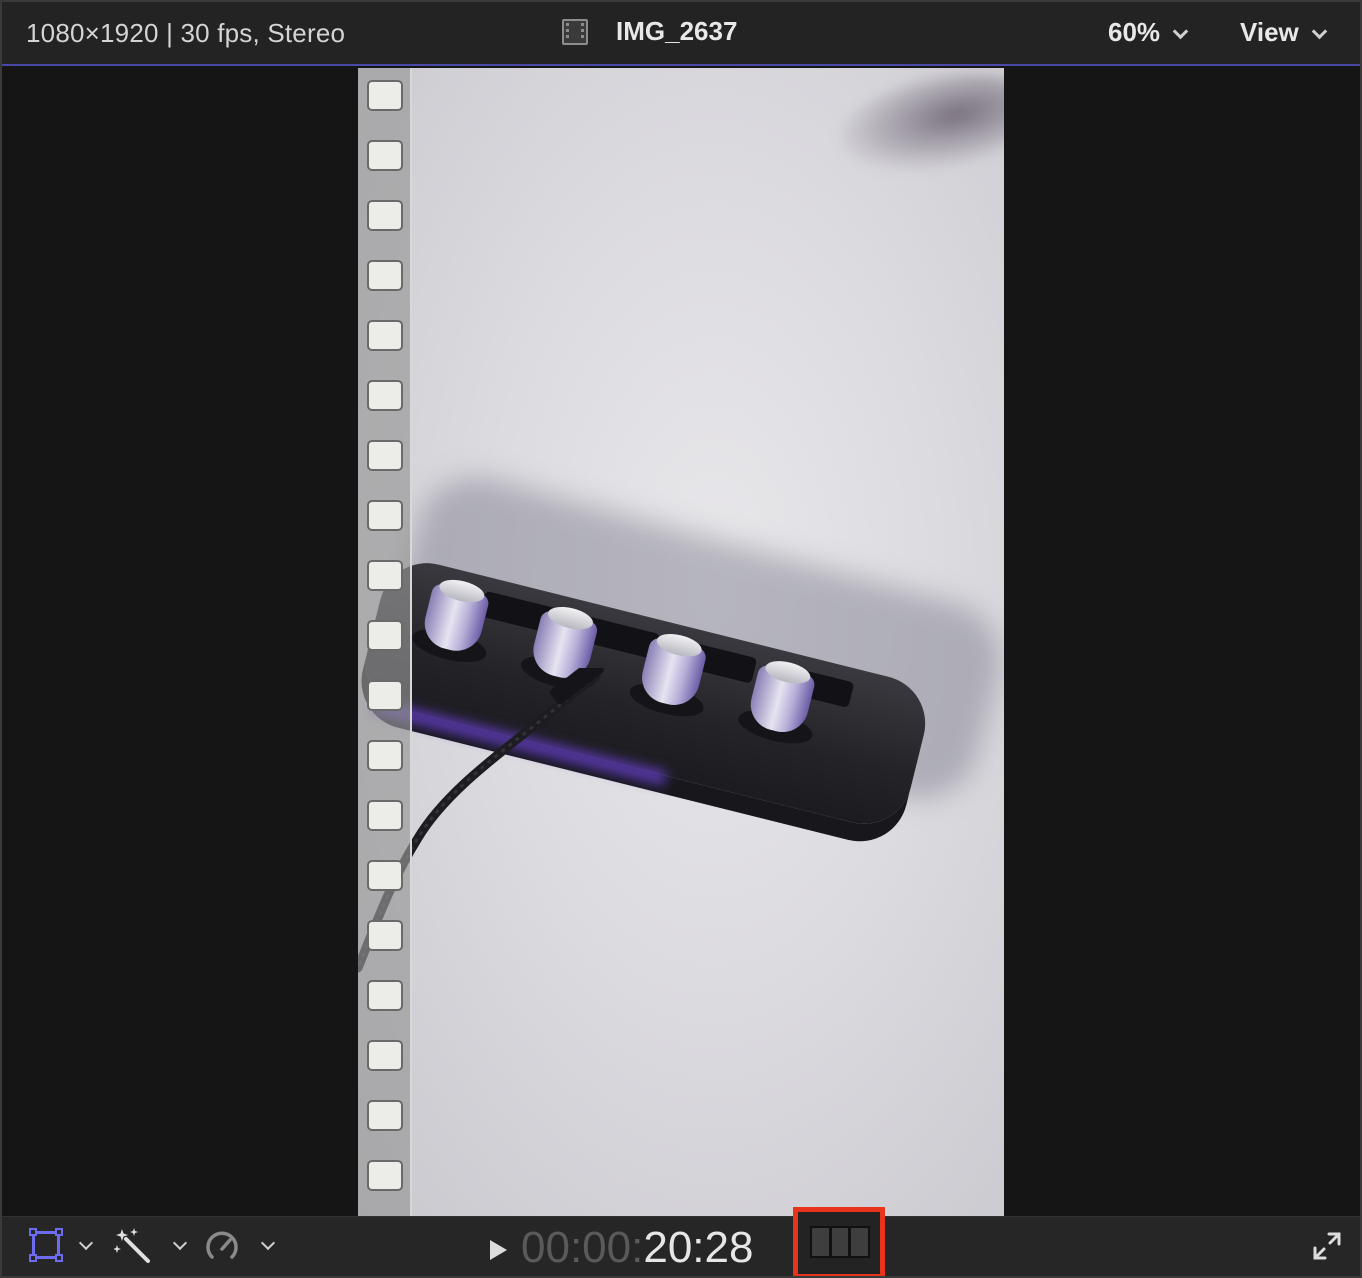 This screenshot has width=1362, height=1278. What do you see at coordinates (186, 33) in the screenshot?
I see `format-info: 1080×1920 | 30 fps, Stereo` at bounding box center [186, 33].